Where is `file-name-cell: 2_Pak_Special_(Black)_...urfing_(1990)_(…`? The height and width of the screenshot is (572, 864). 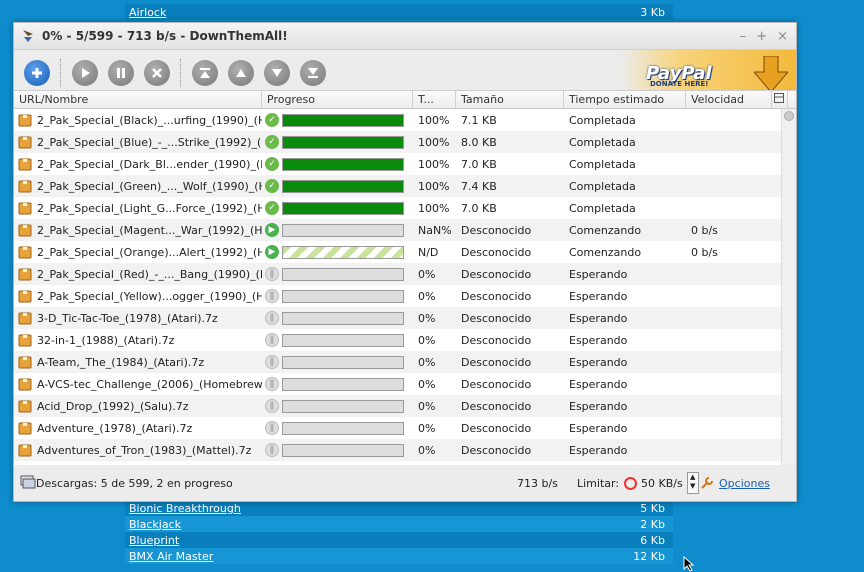
file-name-cell: 2_Pak_Special_(Black)_...urfing_(1990)_(… is located at coordinates (138, 120).